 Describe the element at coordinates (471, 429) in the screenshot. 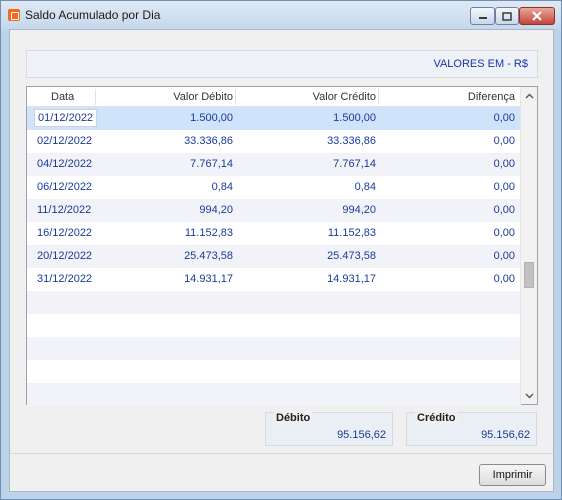

I see `total-credito-box: Crédito 95.156,62` at that location.